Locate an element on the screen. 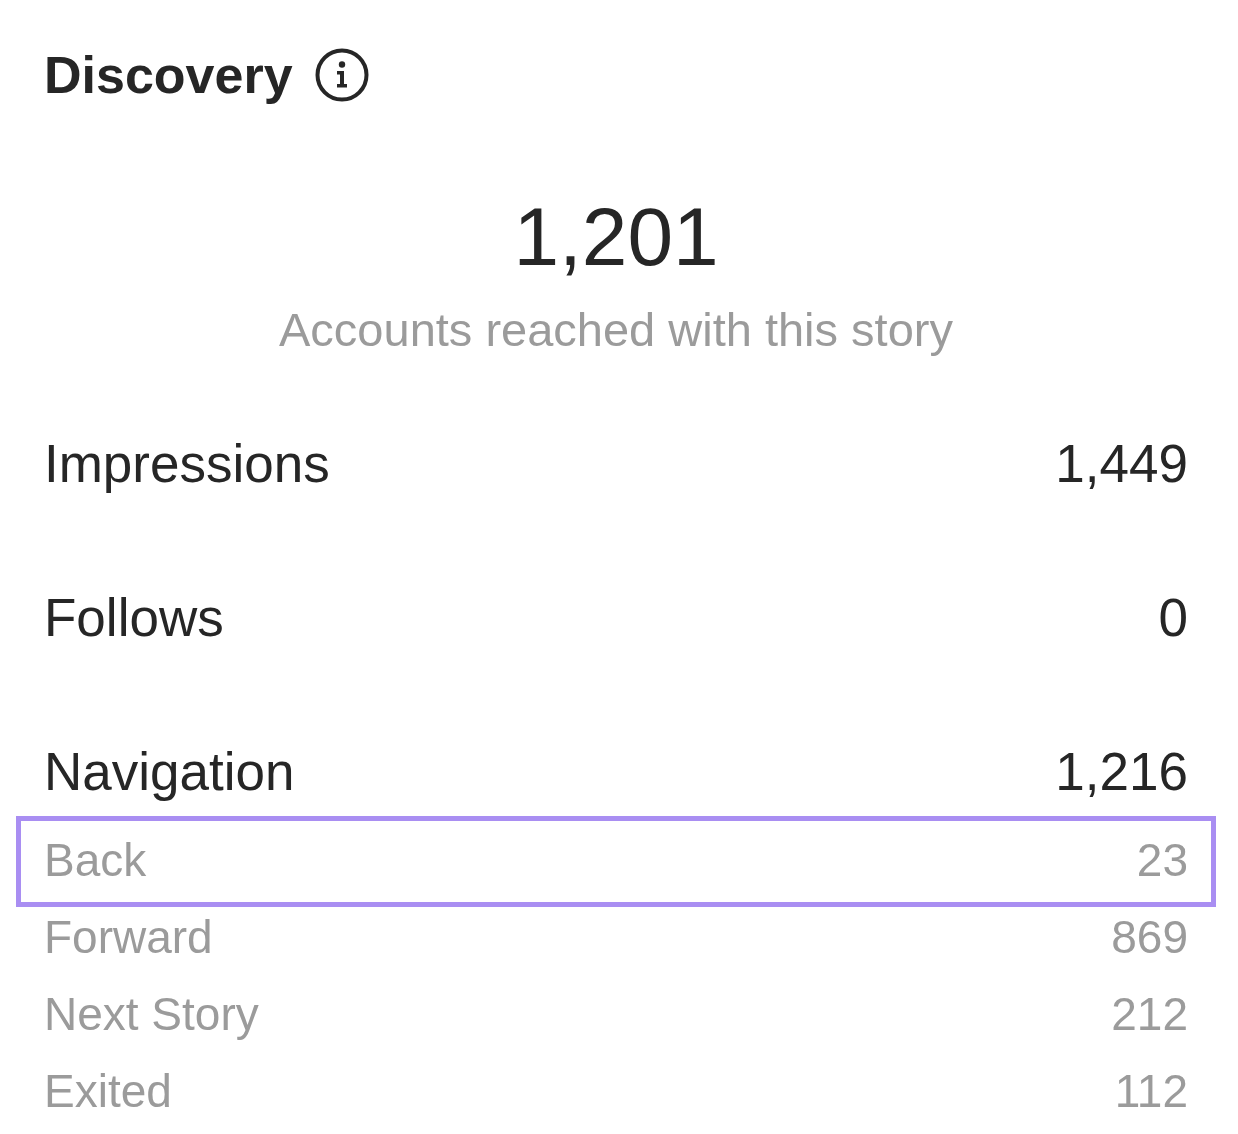  metric-value: 1,216 is located at coordinates (1121, 771).